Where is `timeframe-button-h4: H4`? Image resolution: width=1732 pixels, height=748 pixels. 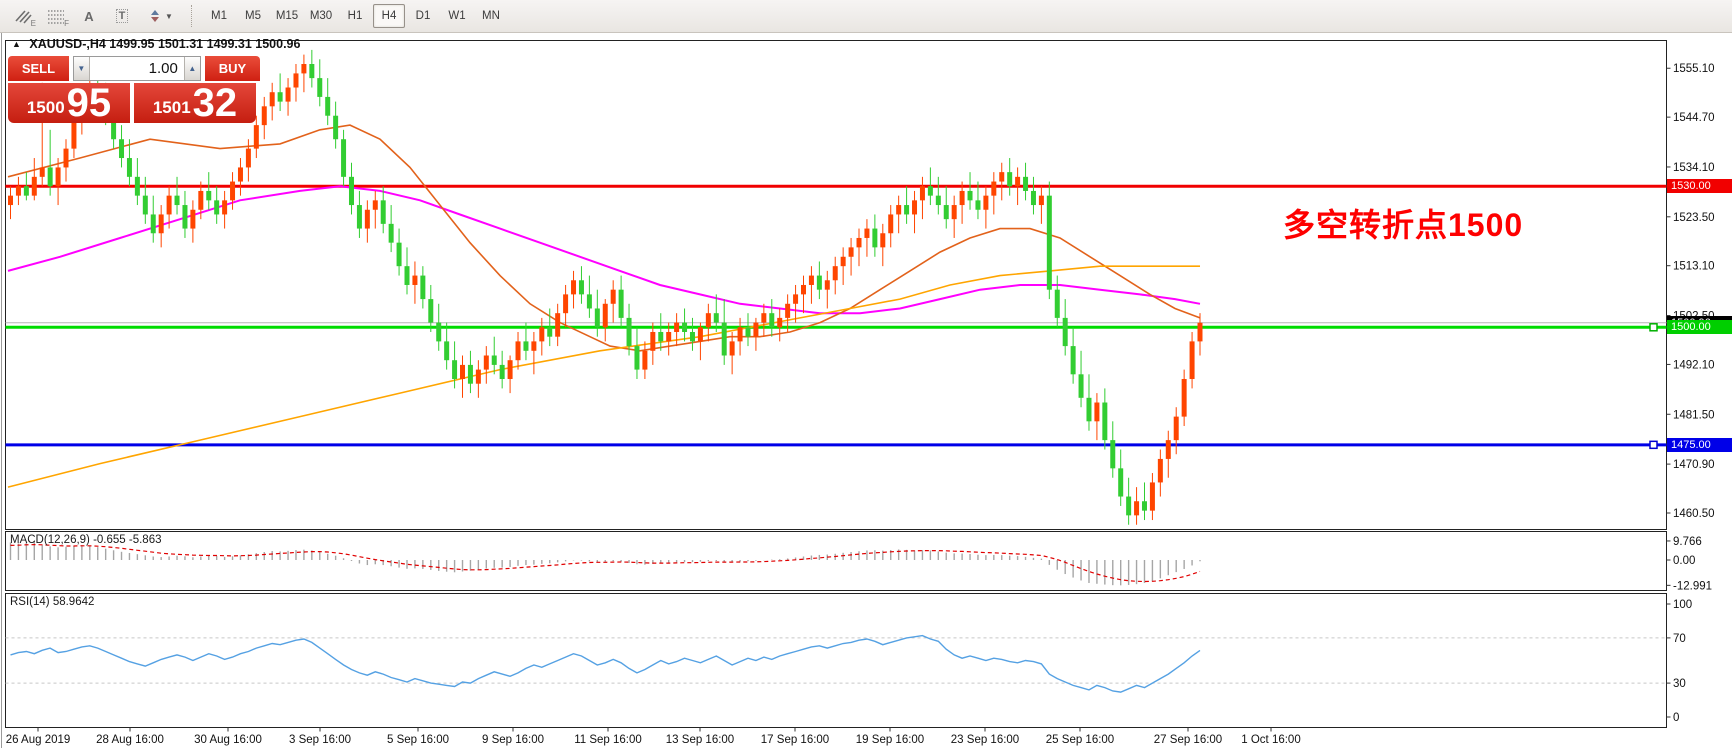 timeframe-button-h4: H4 is located at coordinates (389, 16).